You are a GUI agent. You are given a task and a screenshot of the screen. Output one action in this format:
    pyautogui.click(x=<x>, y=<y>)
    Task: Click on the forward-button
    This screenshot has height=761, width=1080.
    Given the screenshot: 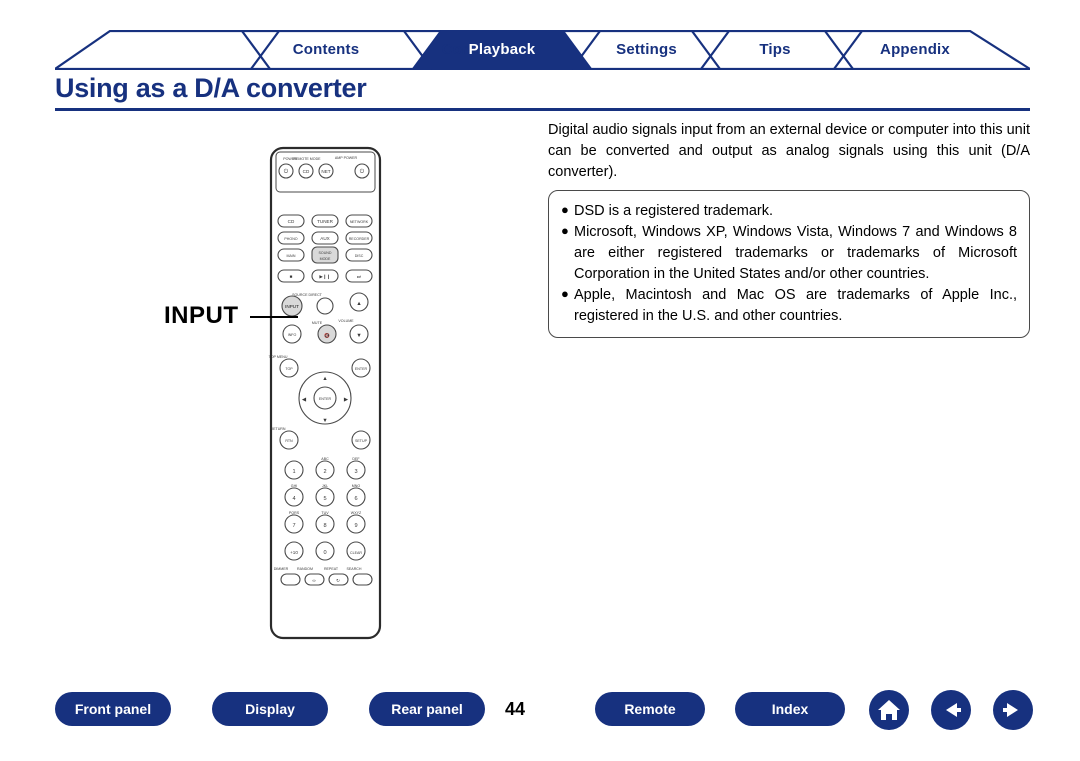 What is the action you would take?
    pyautogui.click(x=1013, y=710)
    